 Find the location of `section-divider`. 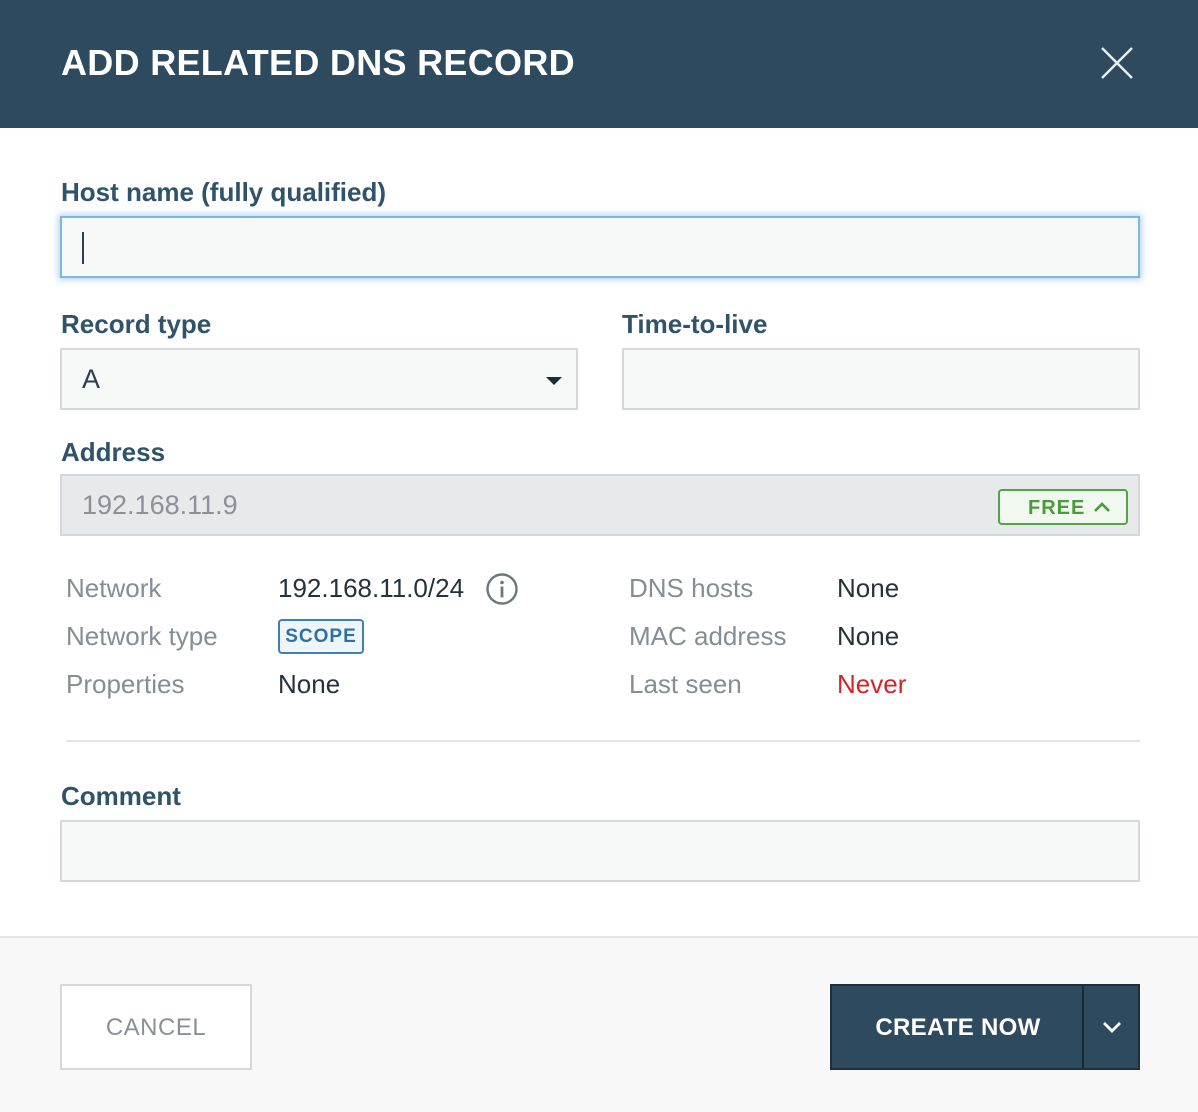

section-divider is located at coordinates (603, 741).